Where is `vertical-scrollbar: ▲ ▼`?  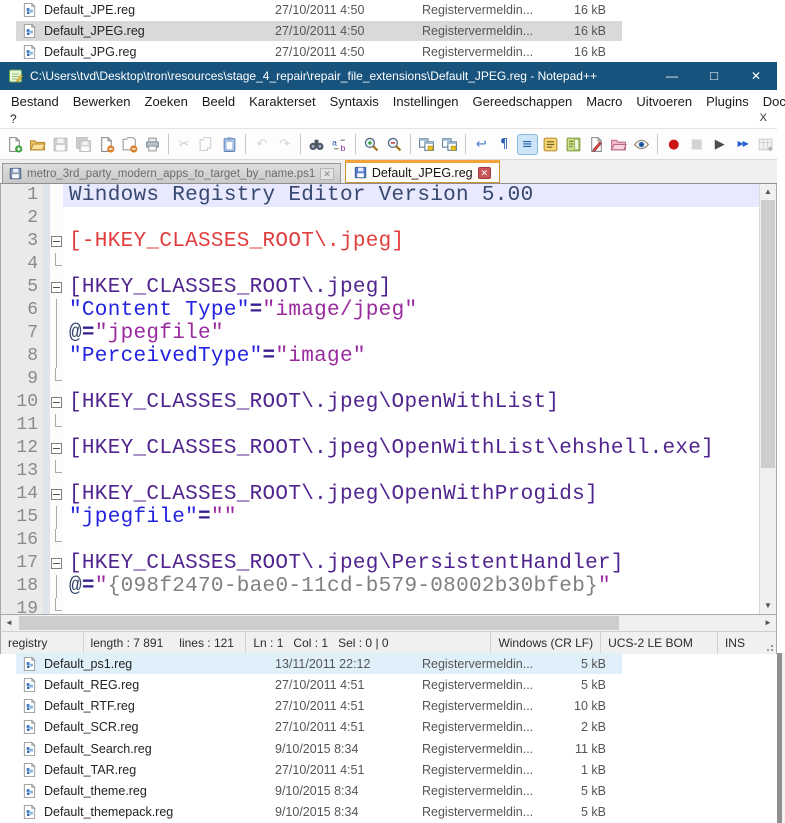 vertical-scrollbar: ▲ ▼ is located at coordinates (767, 399).